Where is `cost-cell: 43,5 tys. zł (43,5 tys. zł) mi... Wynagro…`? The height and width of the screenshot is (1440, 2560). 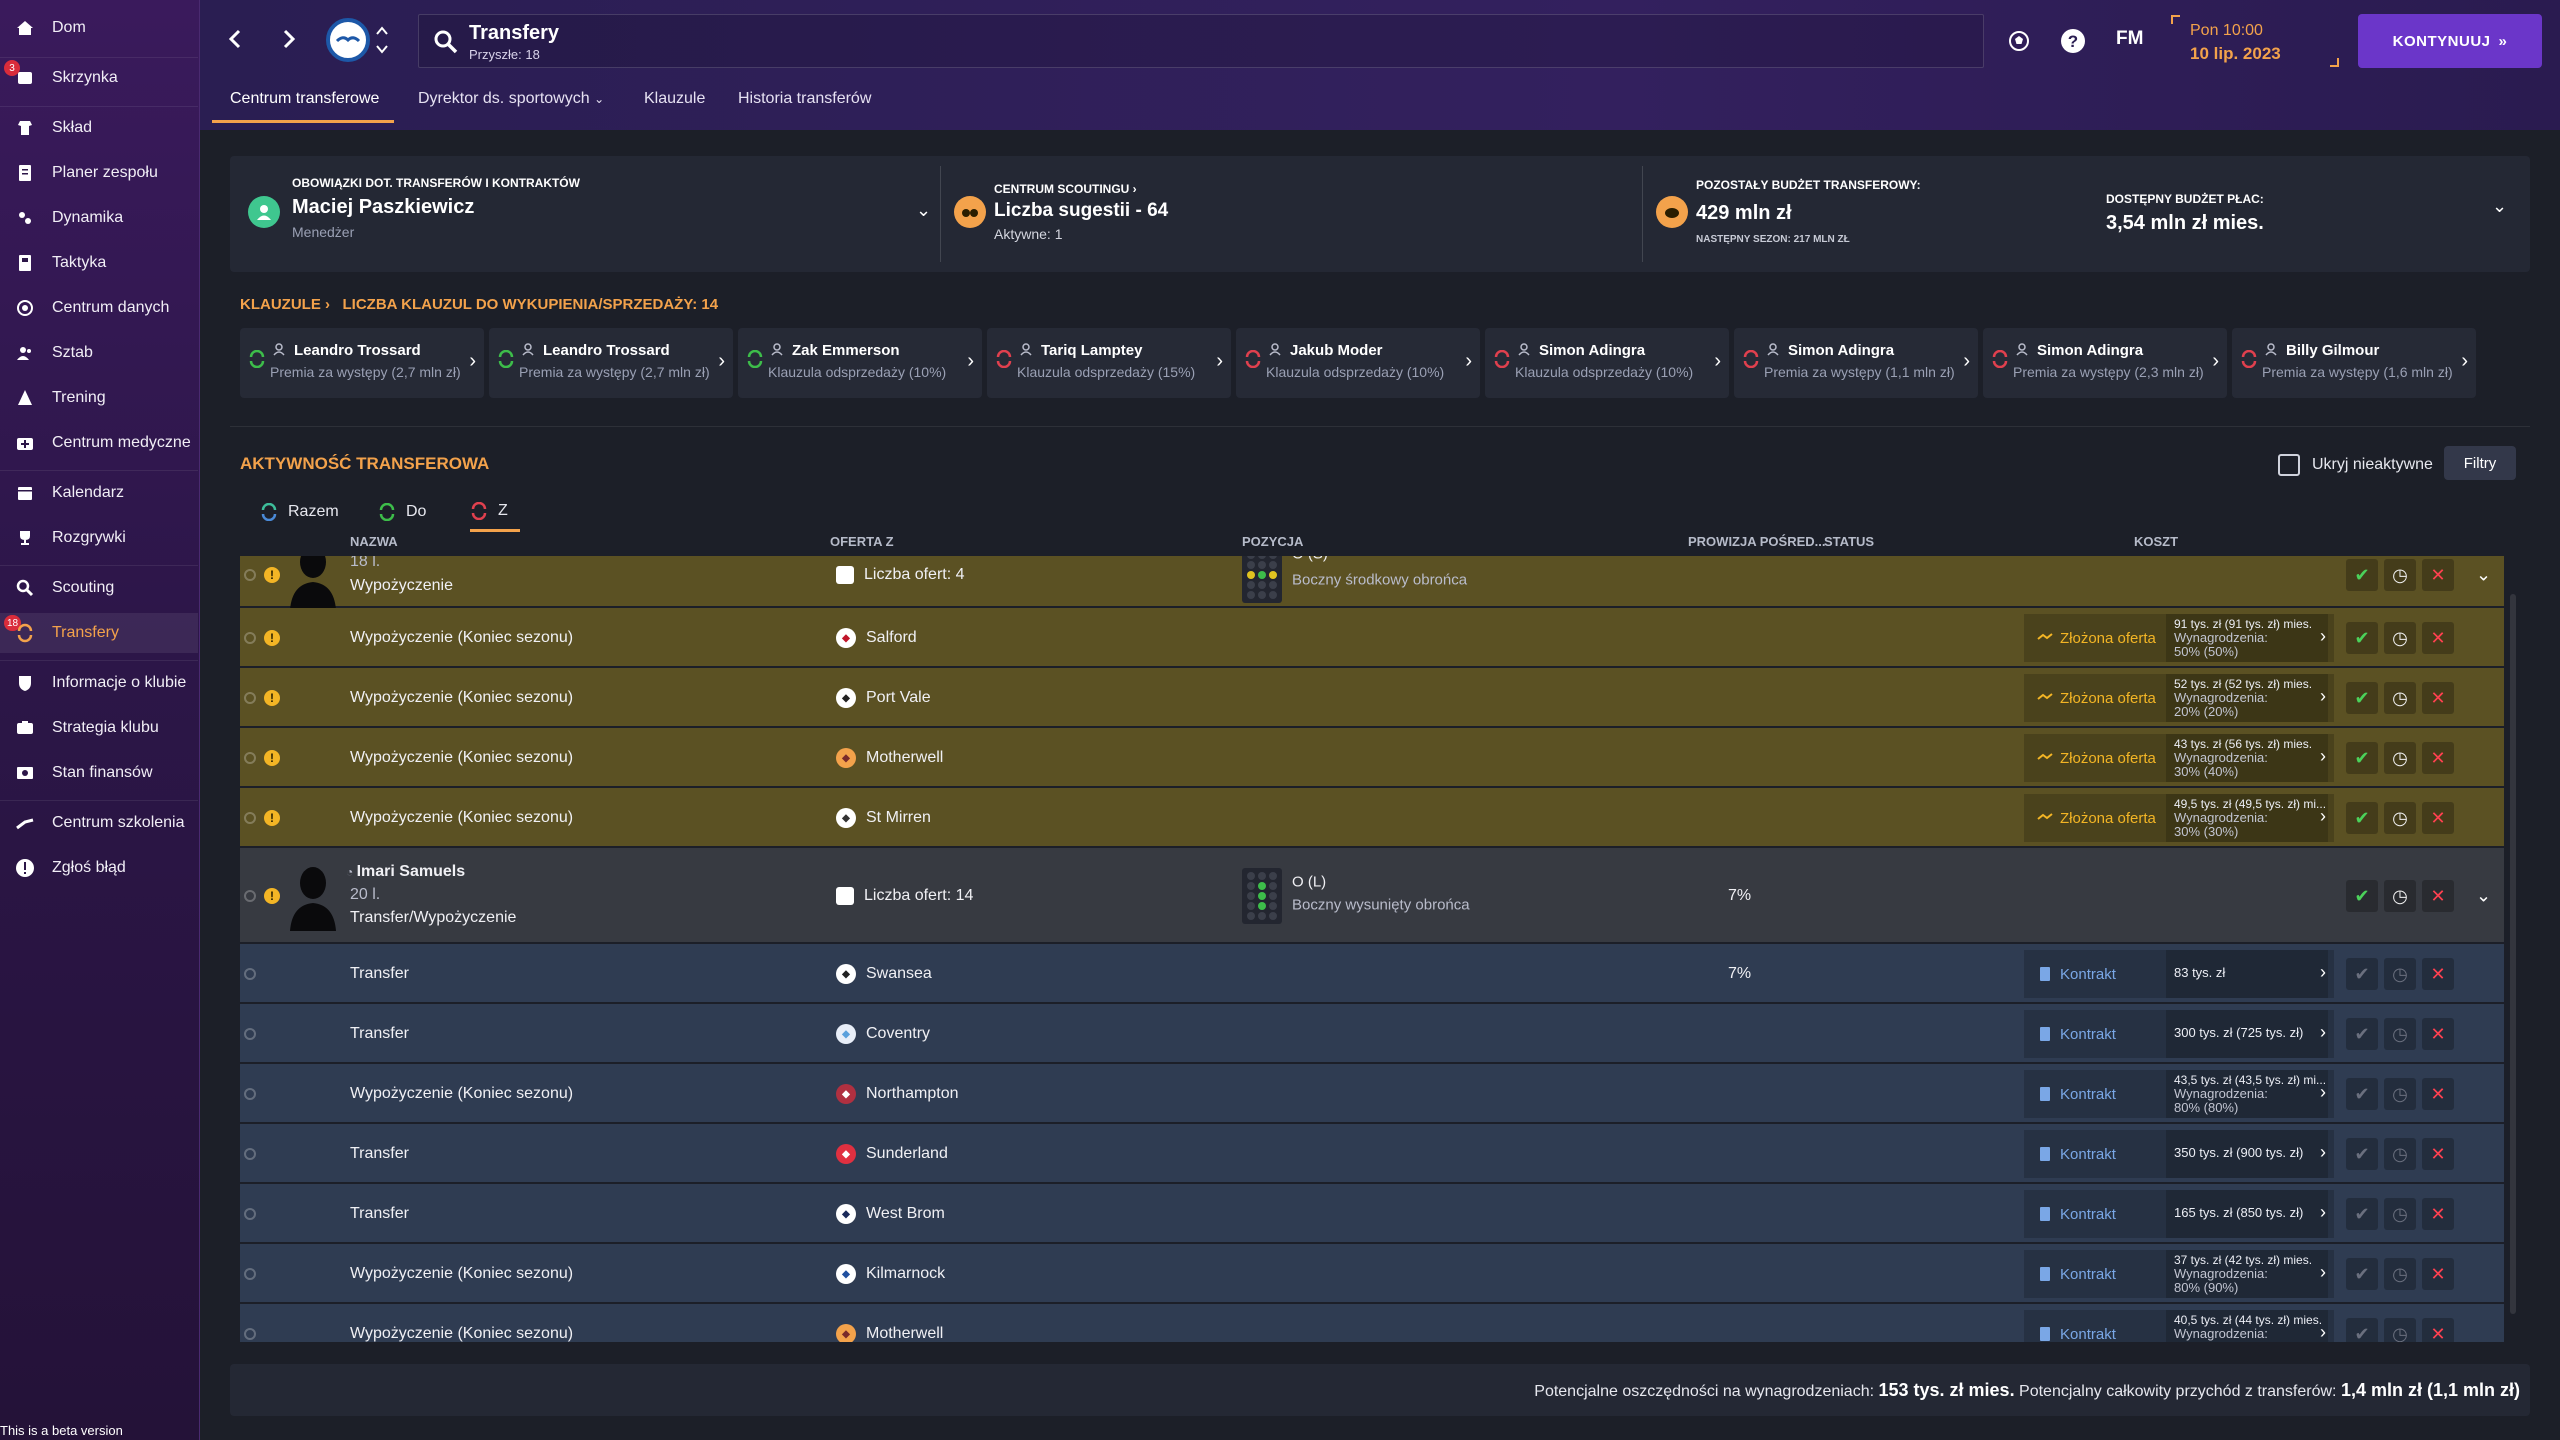 cost-cell: 43,5 tys. zł (43,5 tys. zł) mi... Wynagro… is located at coordinates (2250, 1094).